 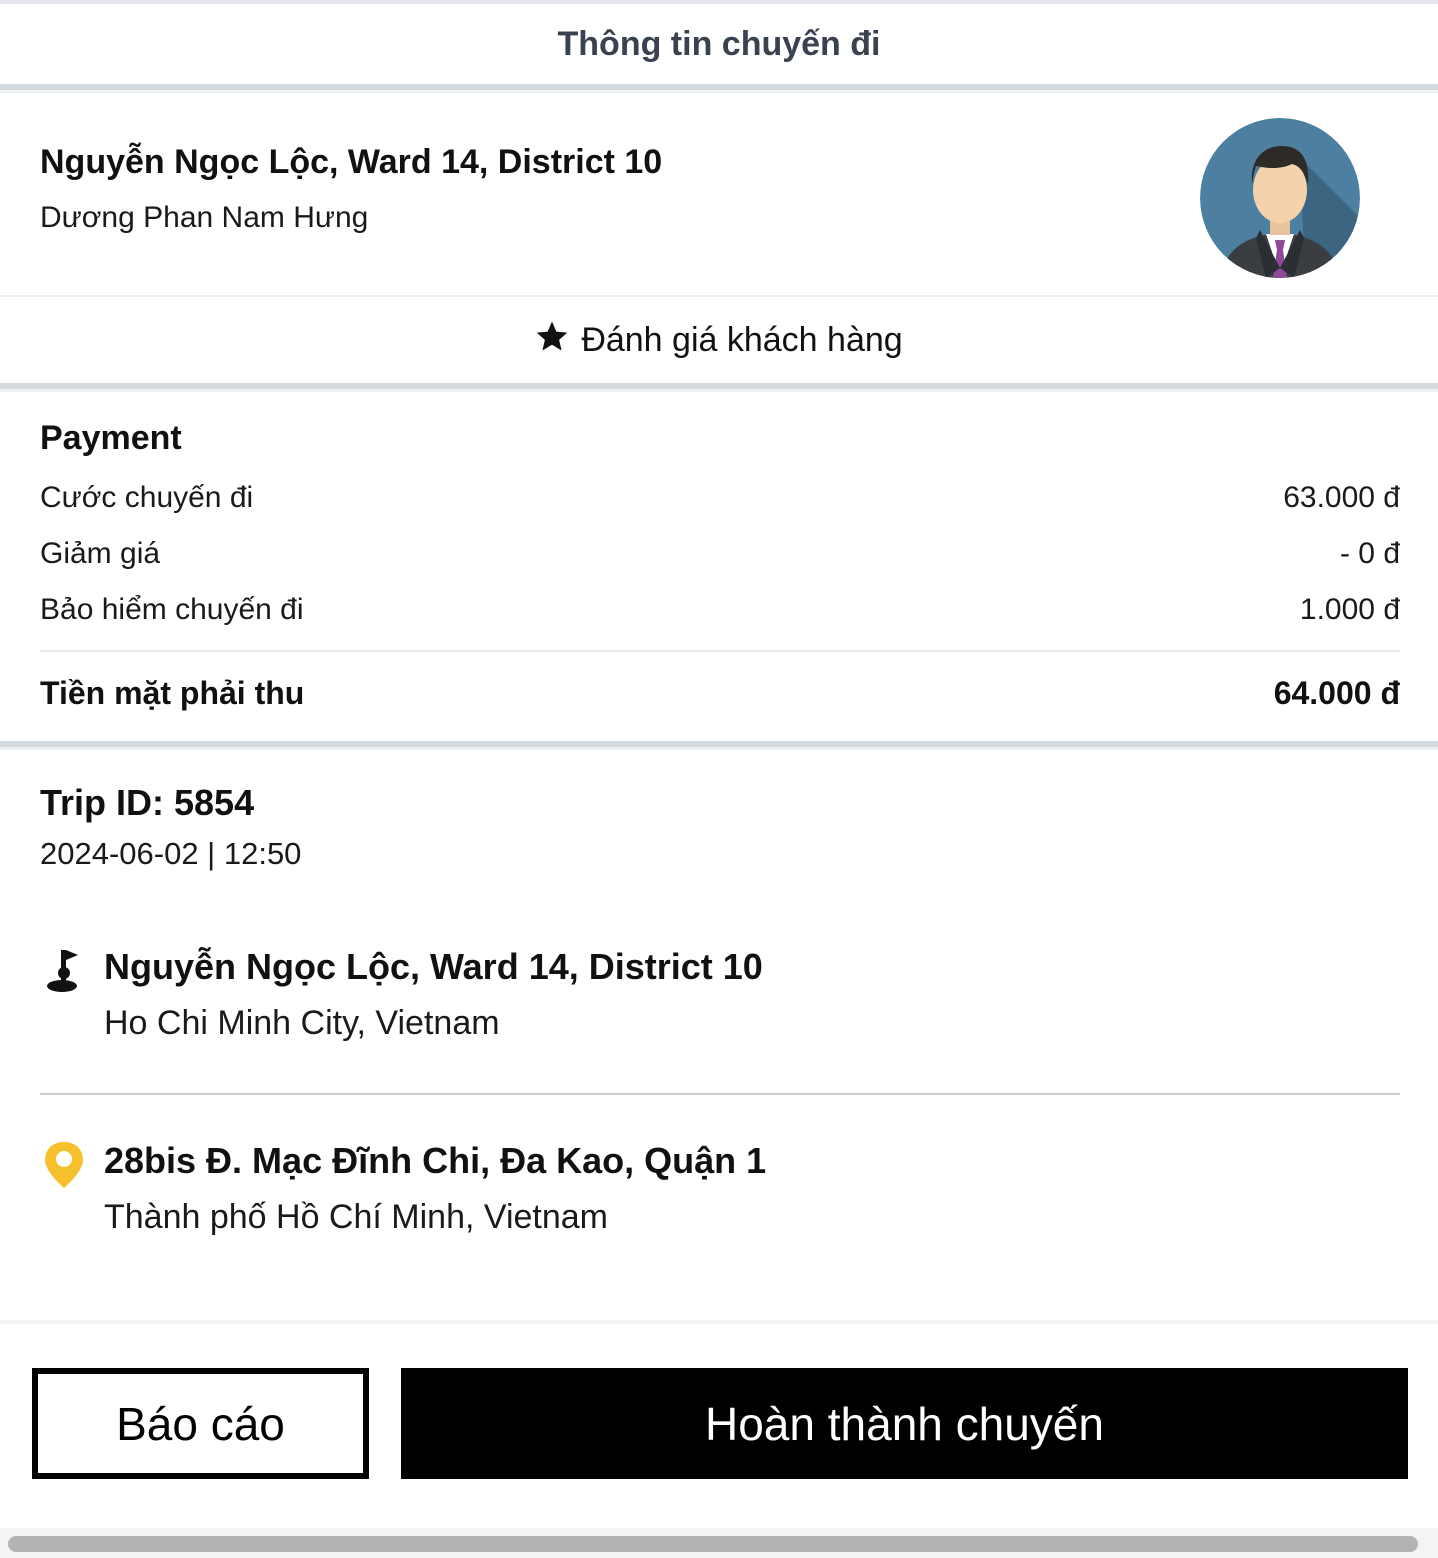 What do you see at coordinates (200, 1423) in the screenshot?
I see `report-button: Báo cáo` at bounding box center [200, 1423].